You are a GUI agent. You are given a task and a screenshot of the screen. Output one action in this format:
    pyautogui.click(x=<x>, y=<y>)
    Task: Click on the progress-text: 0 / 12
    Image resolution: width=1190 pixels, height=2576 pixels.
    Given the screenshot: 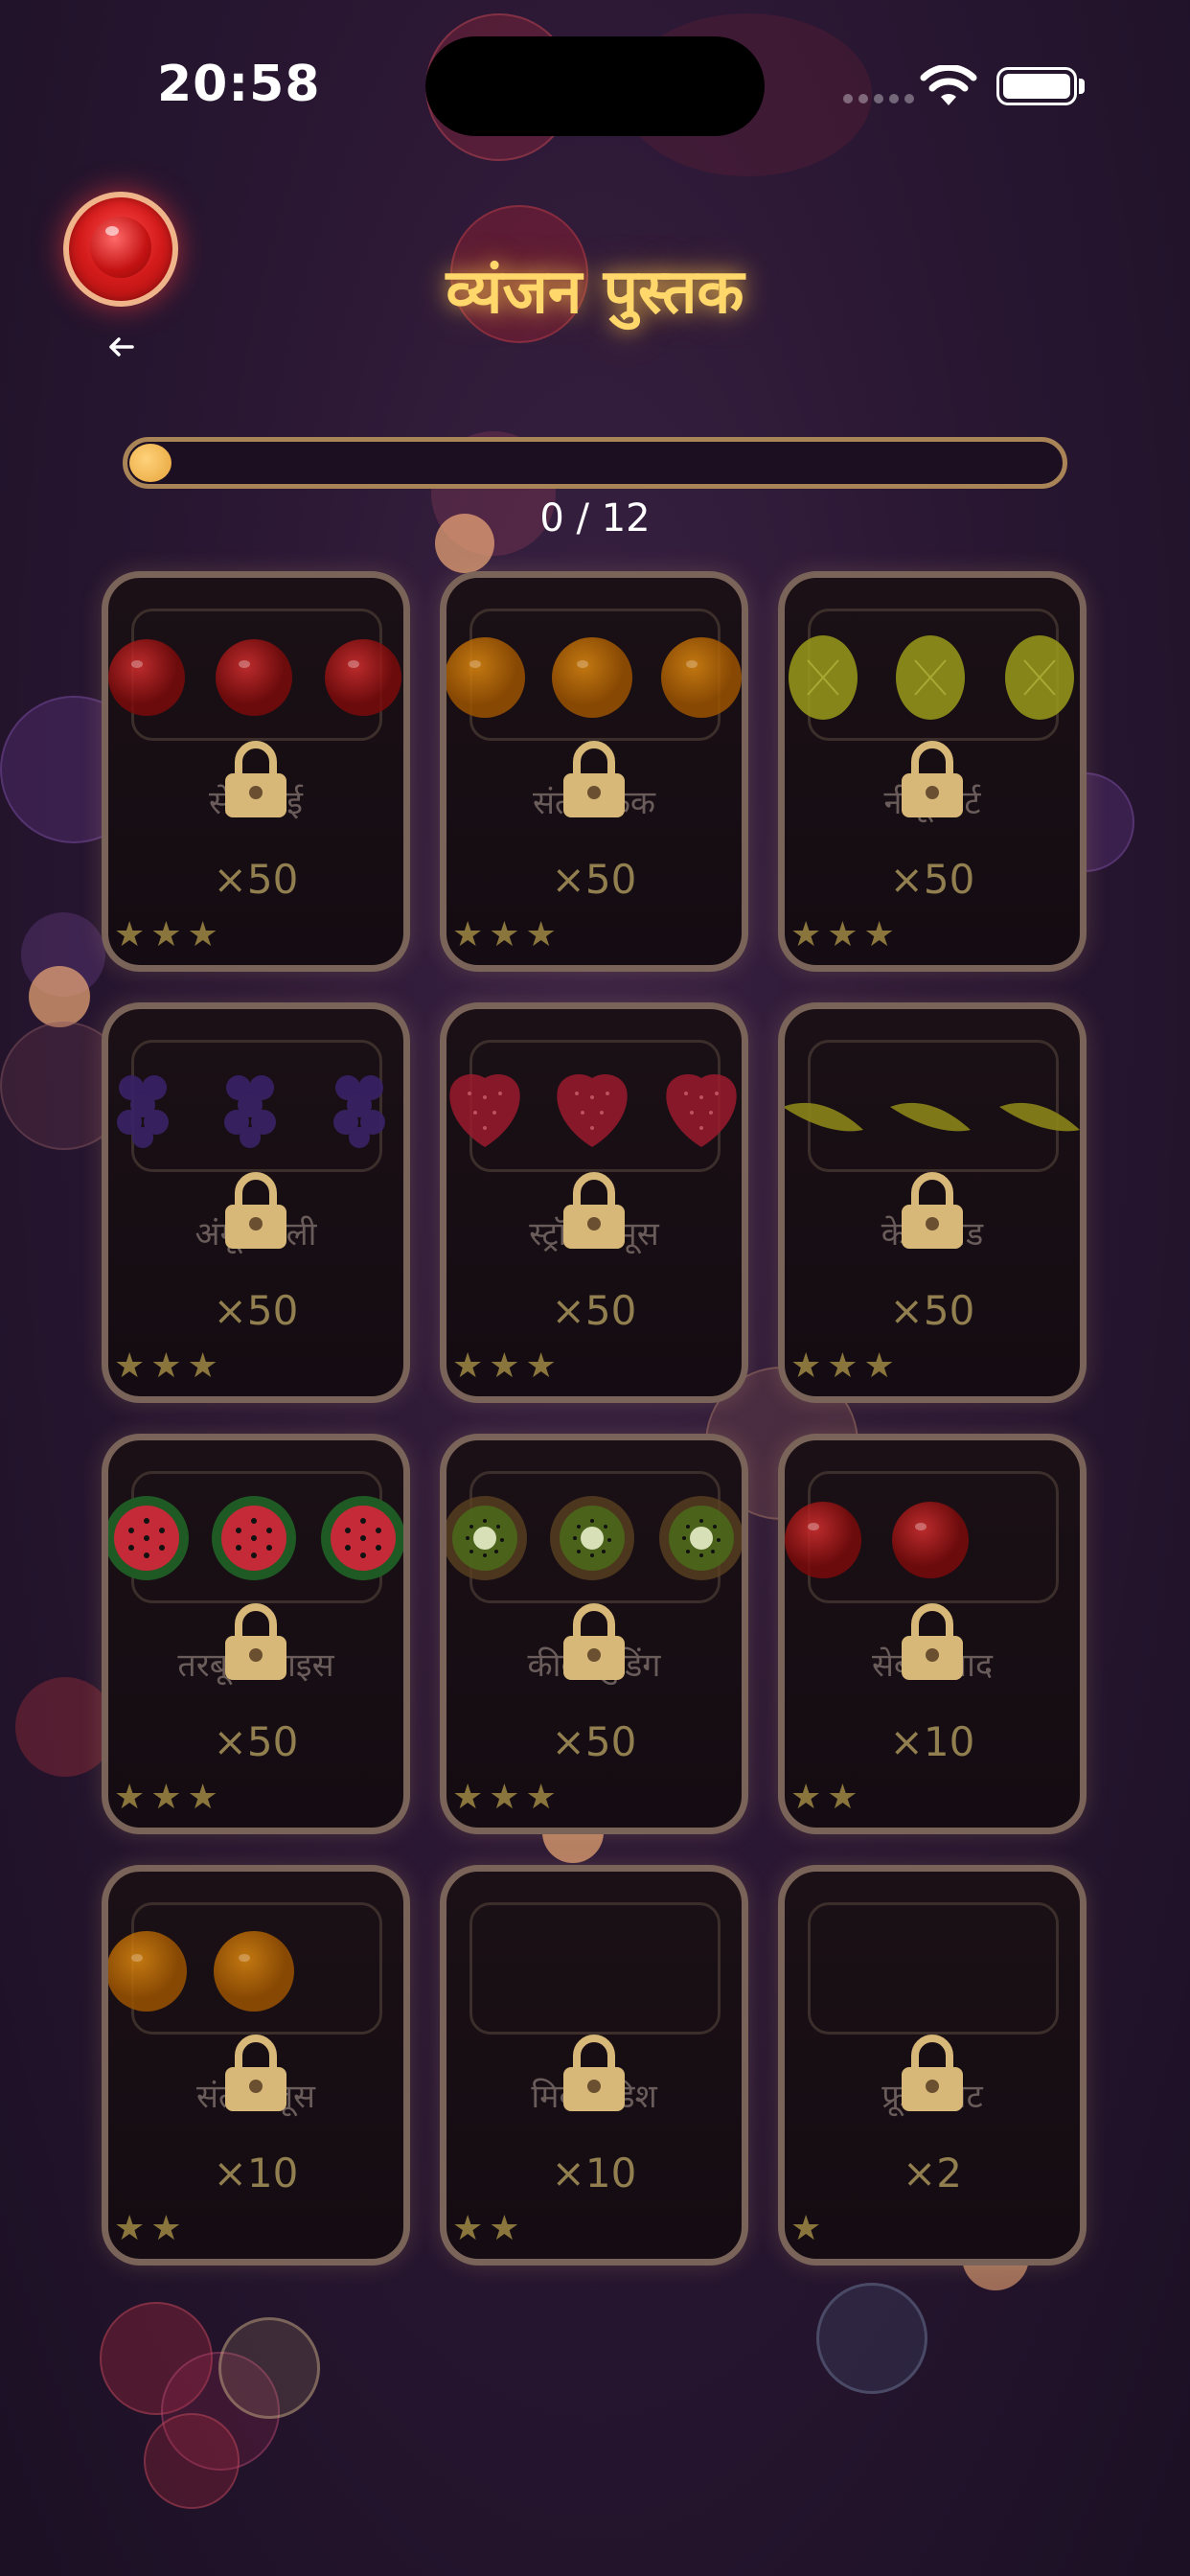 What is the action you would take?
    pyautogui.click(x=595, y=518)
    